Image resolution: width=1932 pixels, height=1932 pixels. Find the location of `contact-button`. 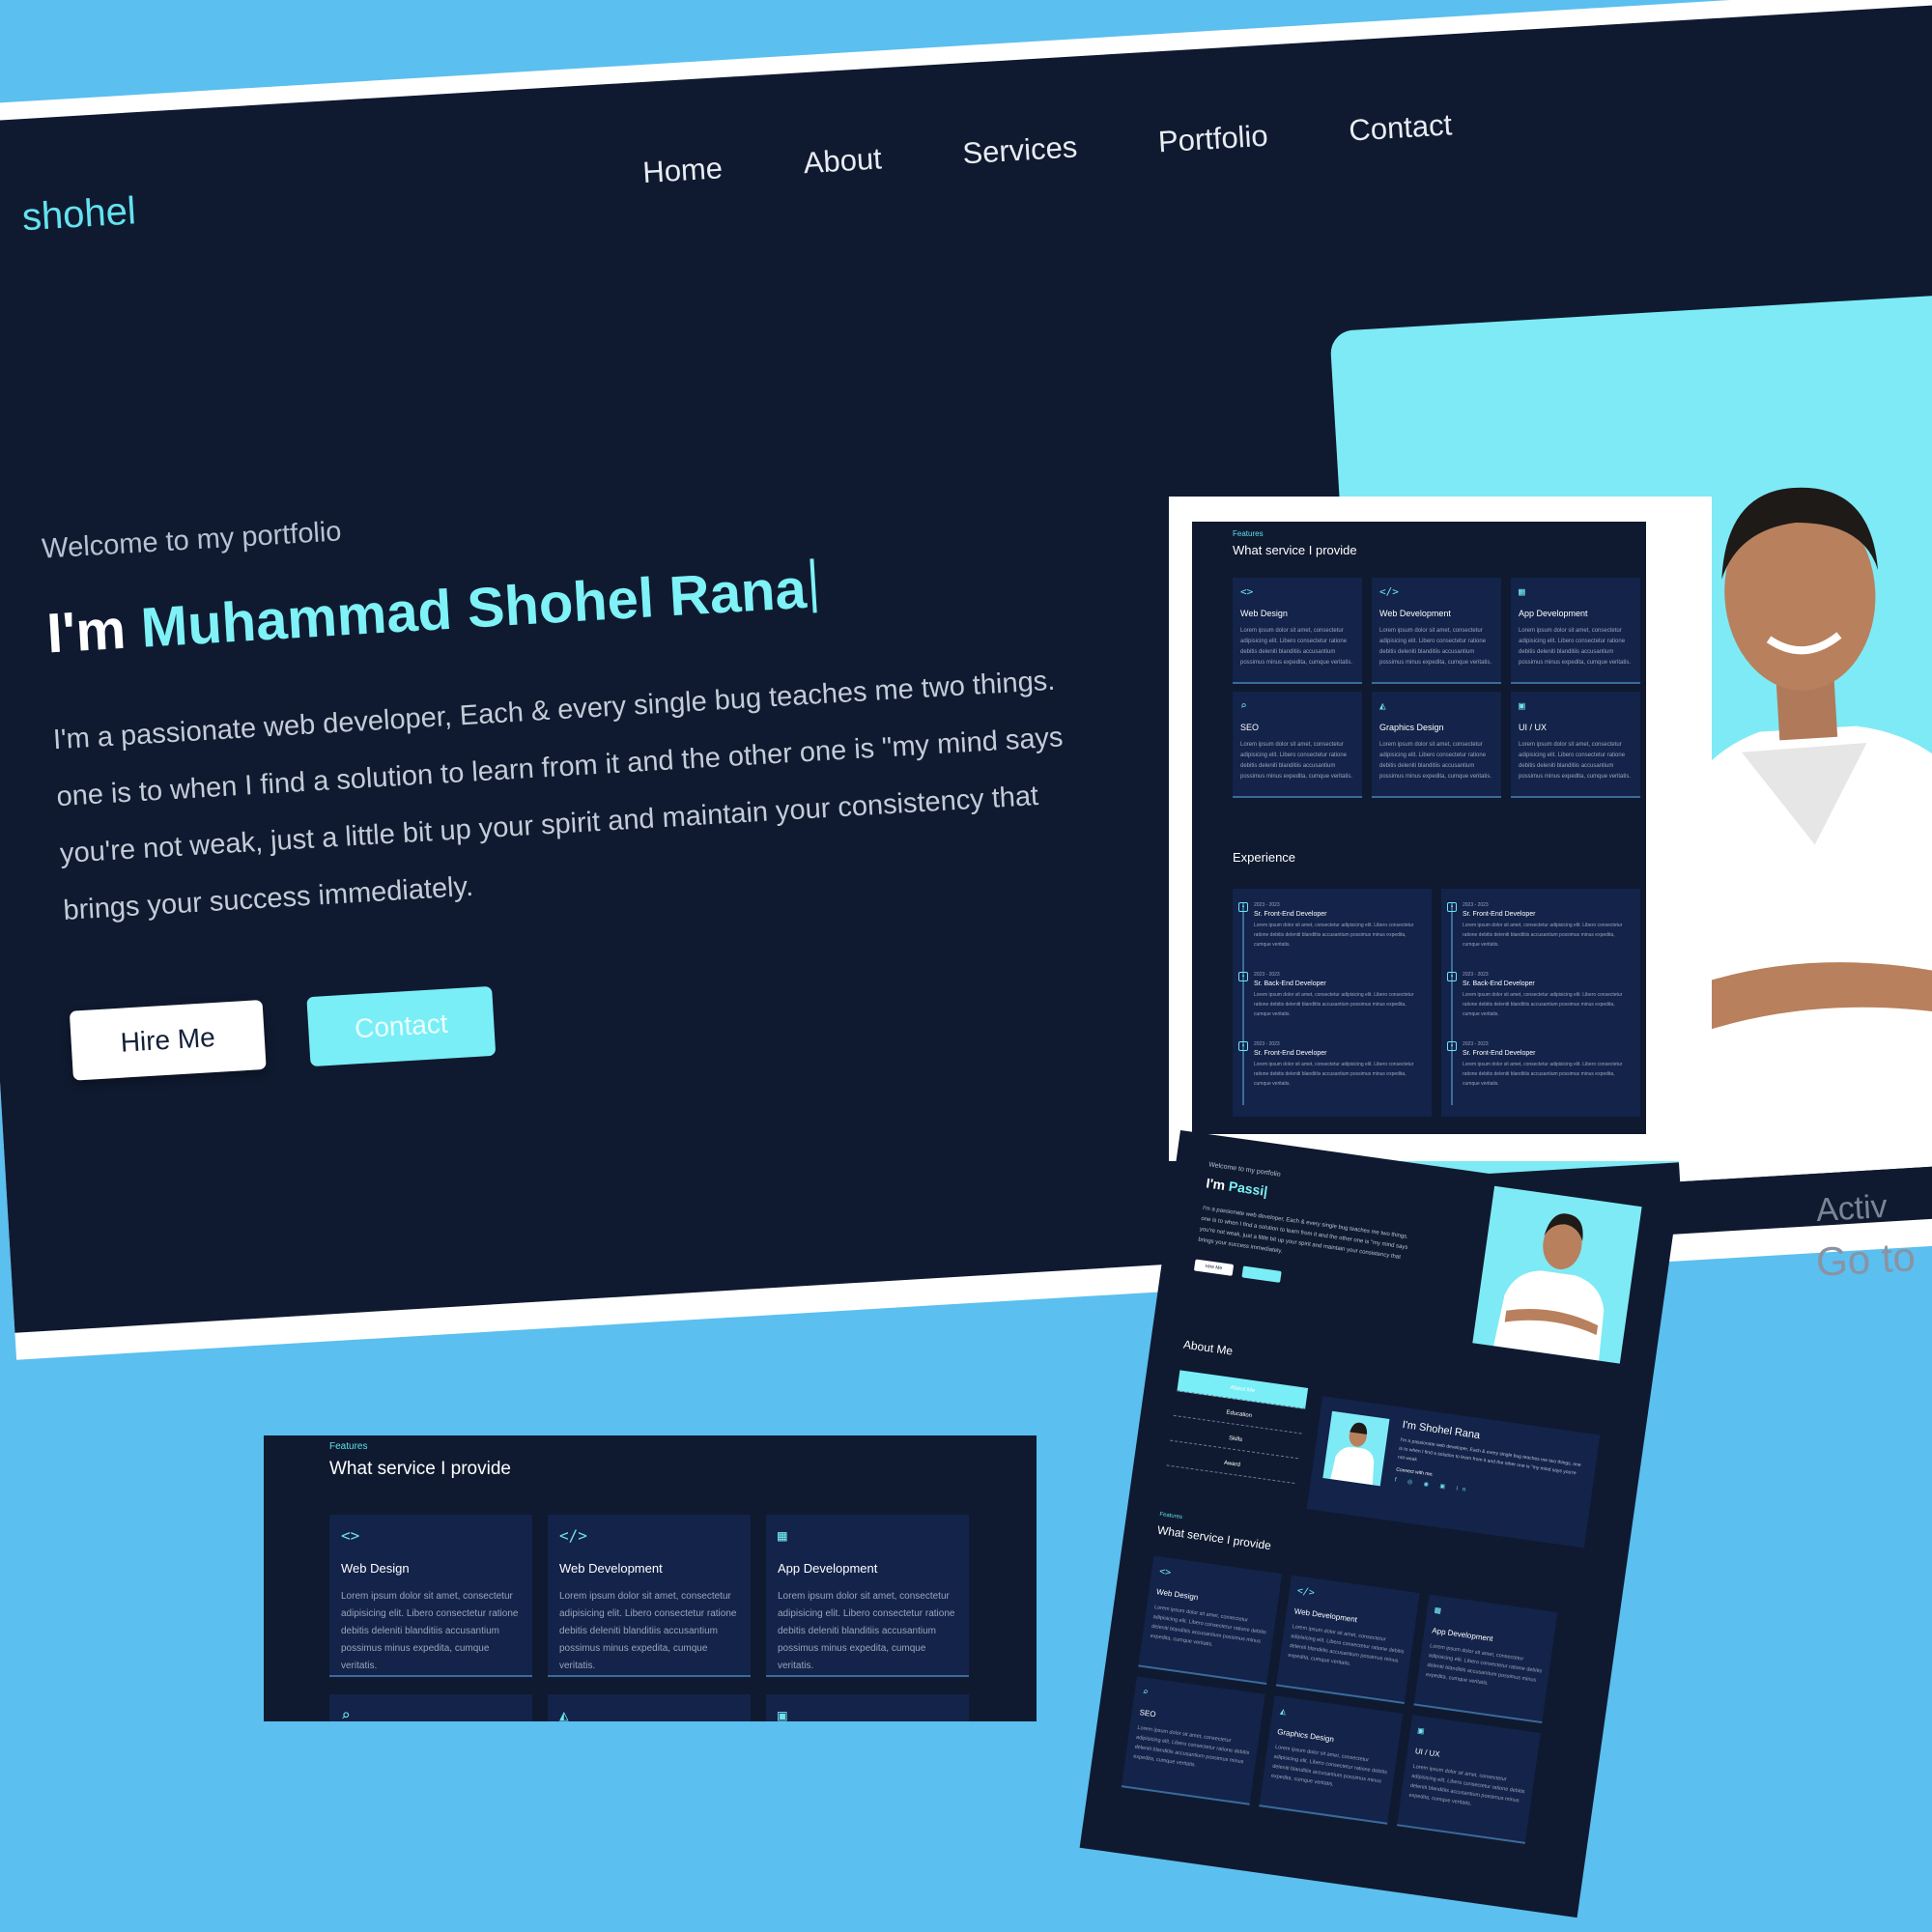

contact-button is located at coordinates (1261, 1274).